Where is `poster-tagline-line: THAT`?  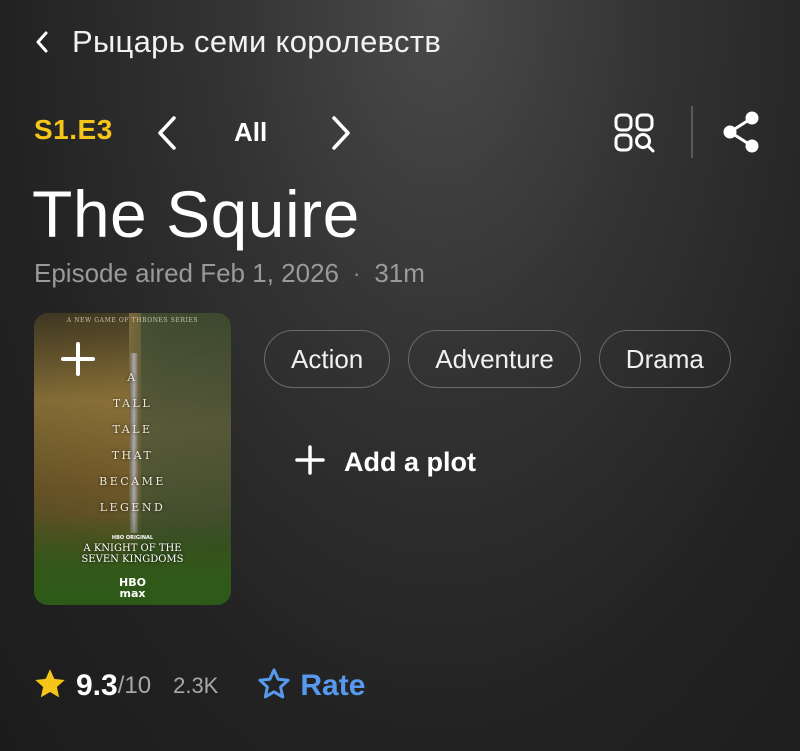 poster-tagline-line: THAT is located at coordinates (132, 455).